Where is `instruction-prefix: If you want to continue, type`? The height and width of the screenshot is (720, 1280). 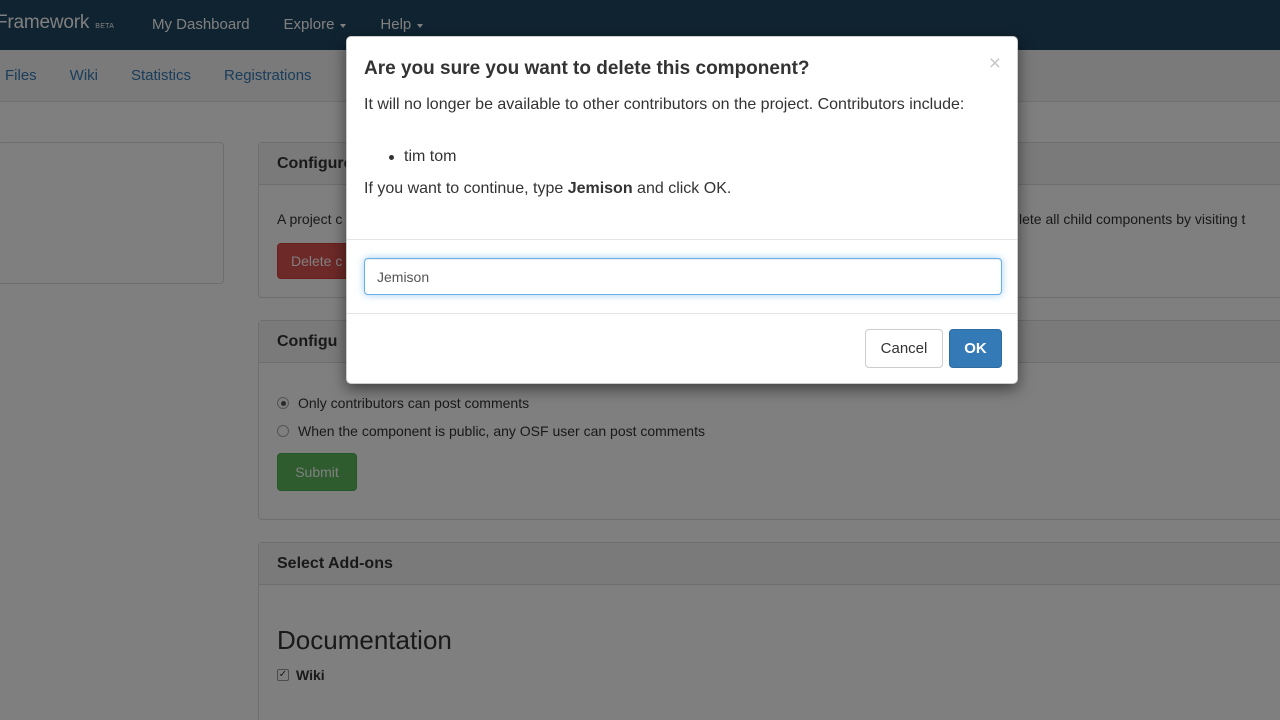
instruction-prefix: If you want to continue, type is located at coordinates (466, 188).